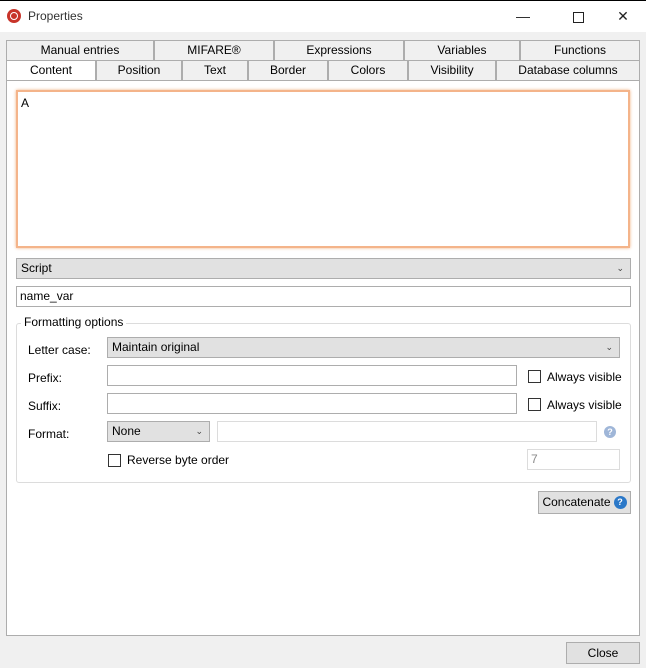 Image resolution: width=646 pixels, height=668 pixels. I want to click on maximize-icon, so click(578, 17).